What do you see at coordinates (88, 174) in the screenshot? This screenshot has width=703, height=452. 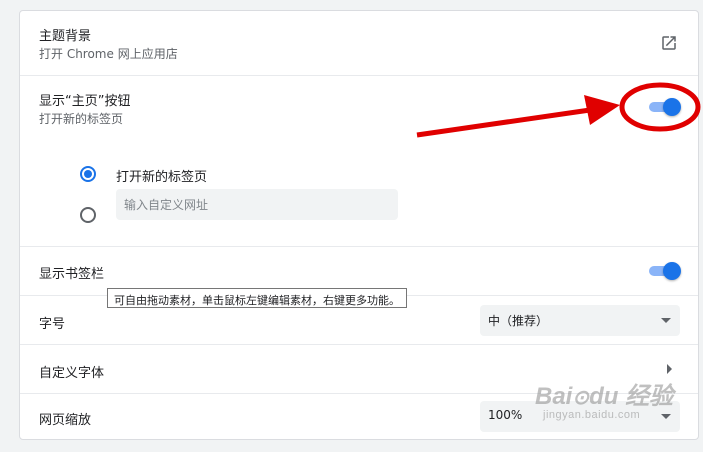 I see `radio-new-tab` at bounding box center [88, 174].